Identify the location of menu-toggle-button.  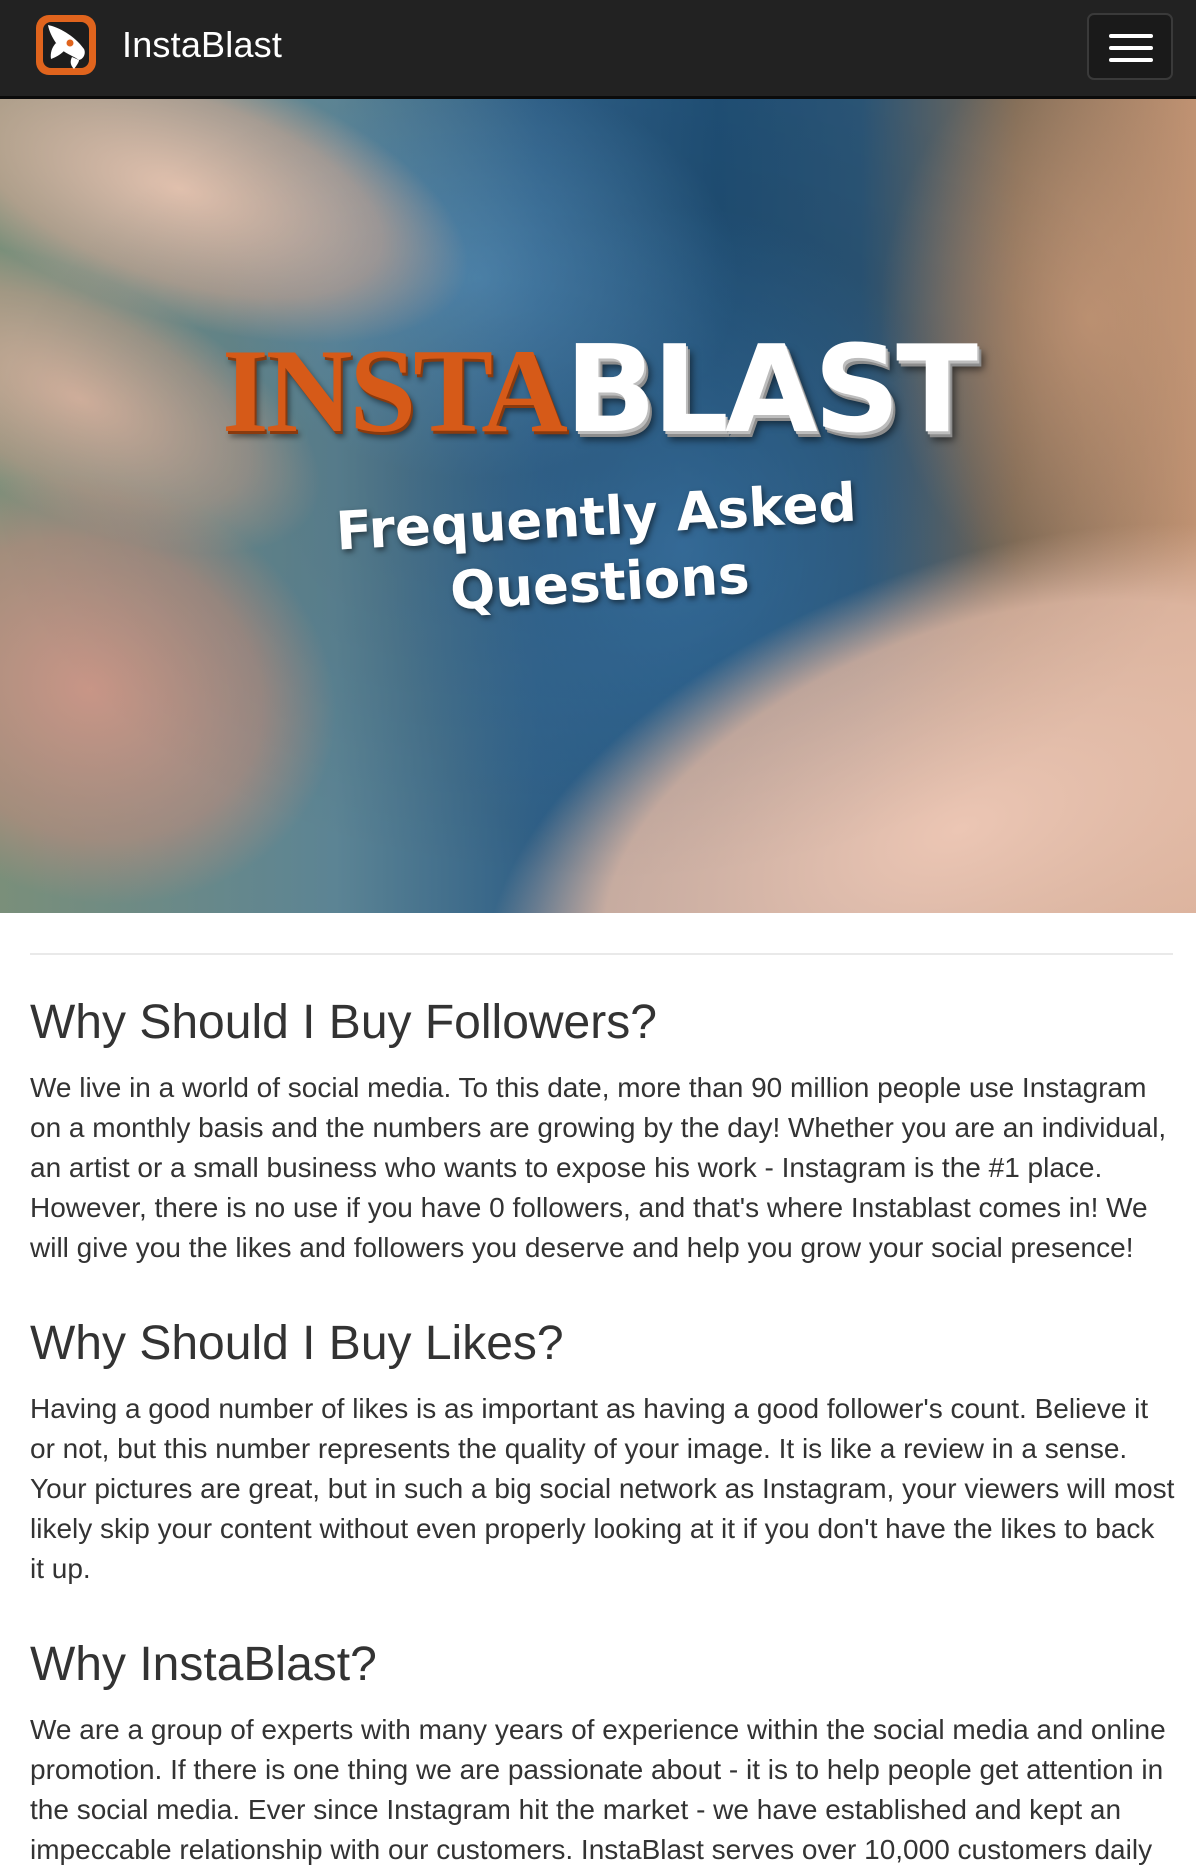
(1130, 46).